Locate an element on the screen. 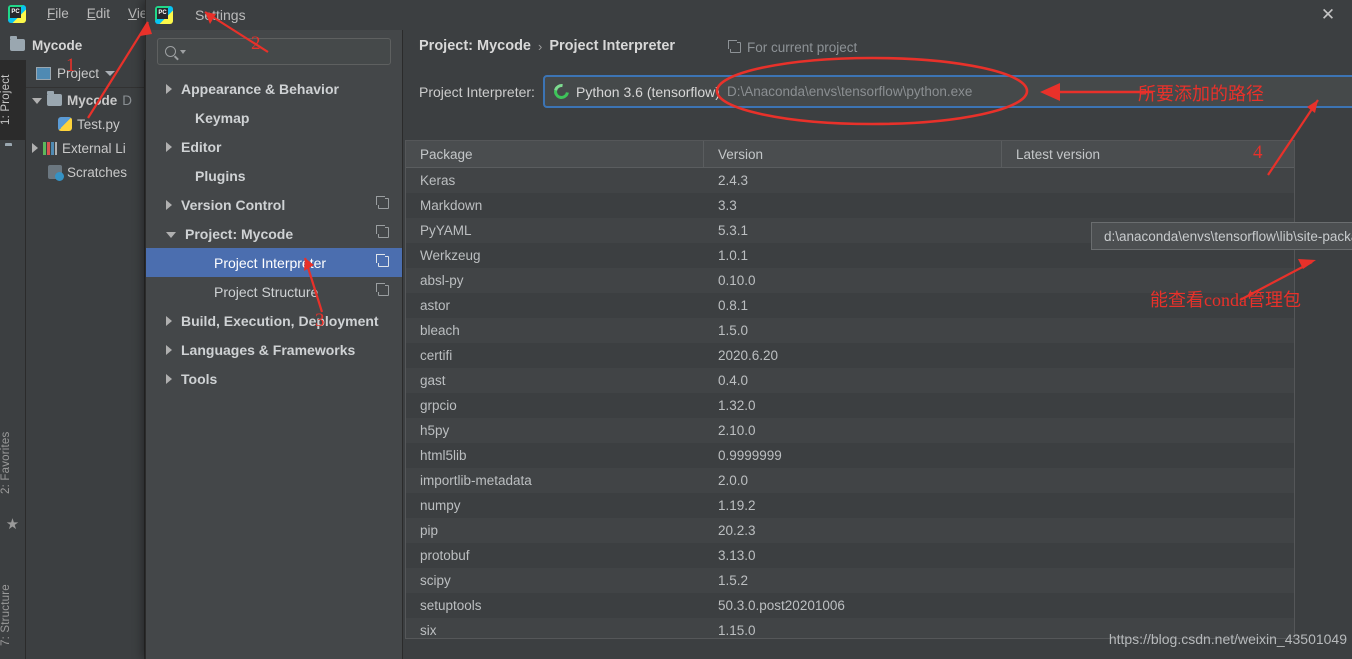 The height and width of the screenshot is (659, 1352). sidebar-item-version-control: Version Control is located at coordinates (274, 204).